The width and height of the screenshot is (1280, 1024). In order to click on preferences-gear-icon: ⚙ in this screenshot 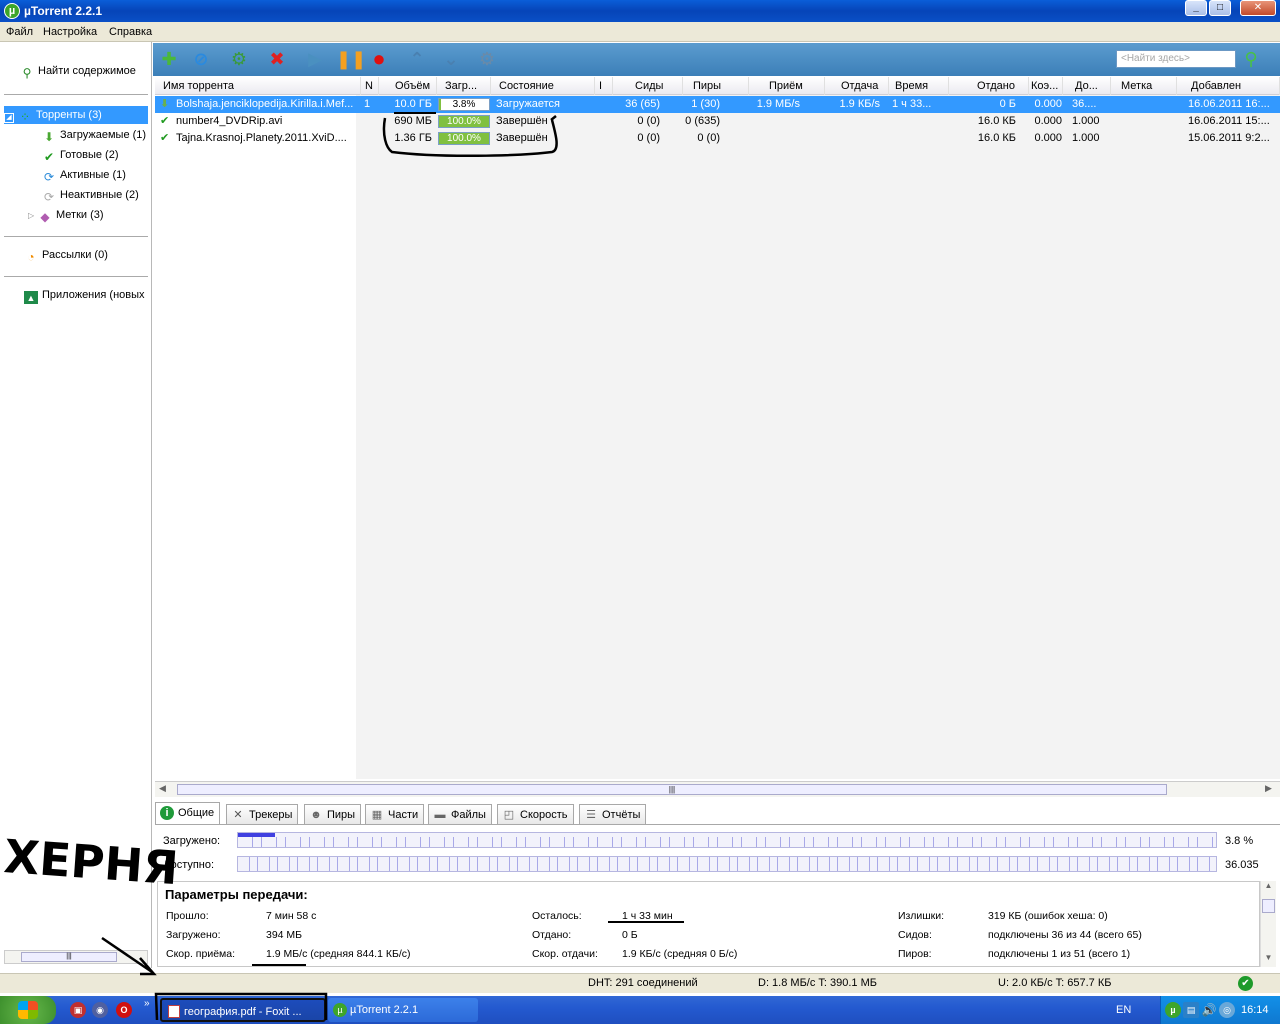, I will do `click(487, 59)`.